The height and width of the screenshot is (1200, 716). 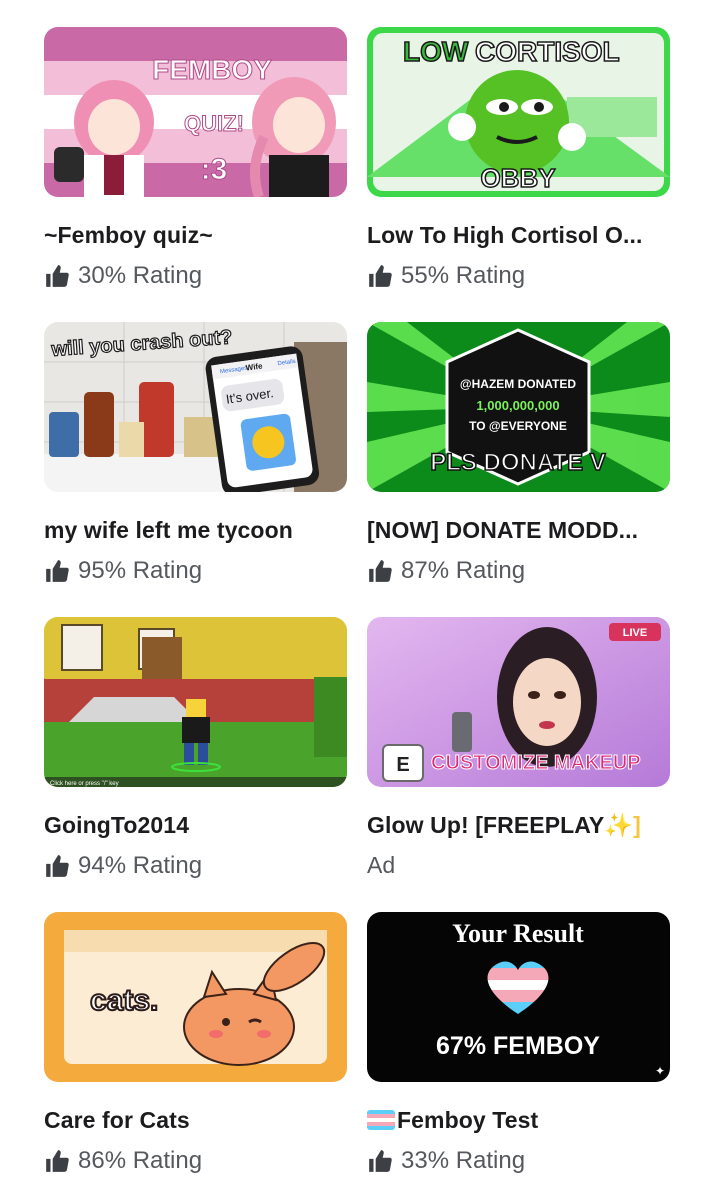 I want to click on svg-text: @HAZEM DONATED, so click(x=518, y=384).